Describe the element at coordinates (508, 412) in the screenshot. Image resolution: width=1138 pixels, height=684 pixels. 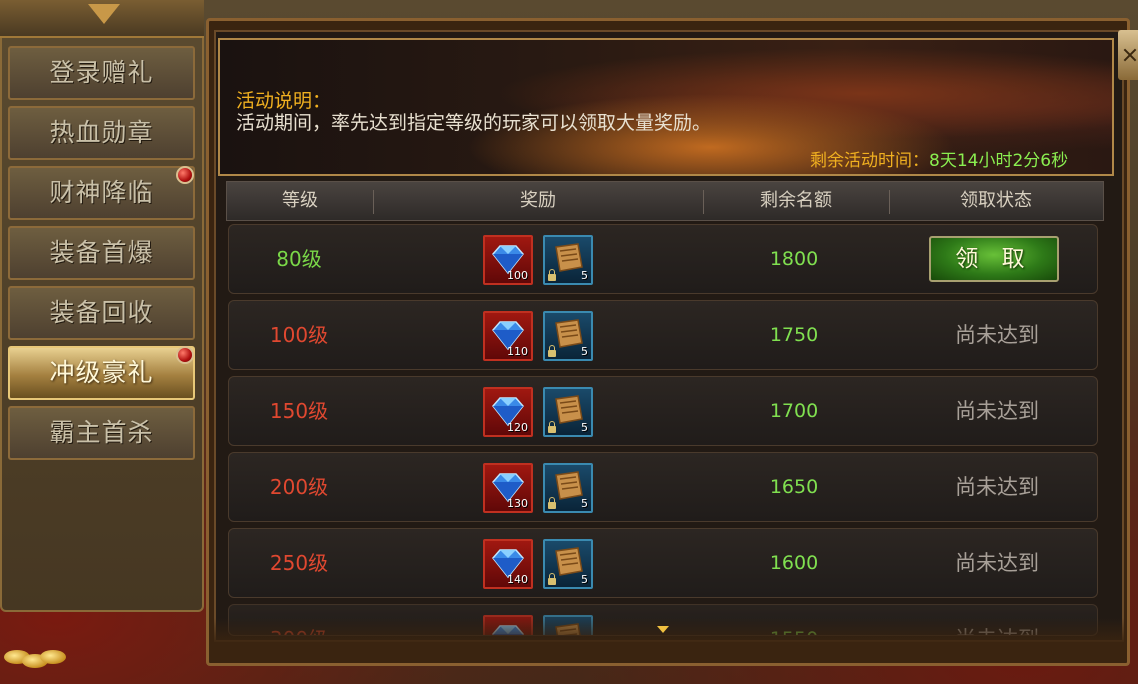
I see `blue-diamond-icon: 120` at that location.